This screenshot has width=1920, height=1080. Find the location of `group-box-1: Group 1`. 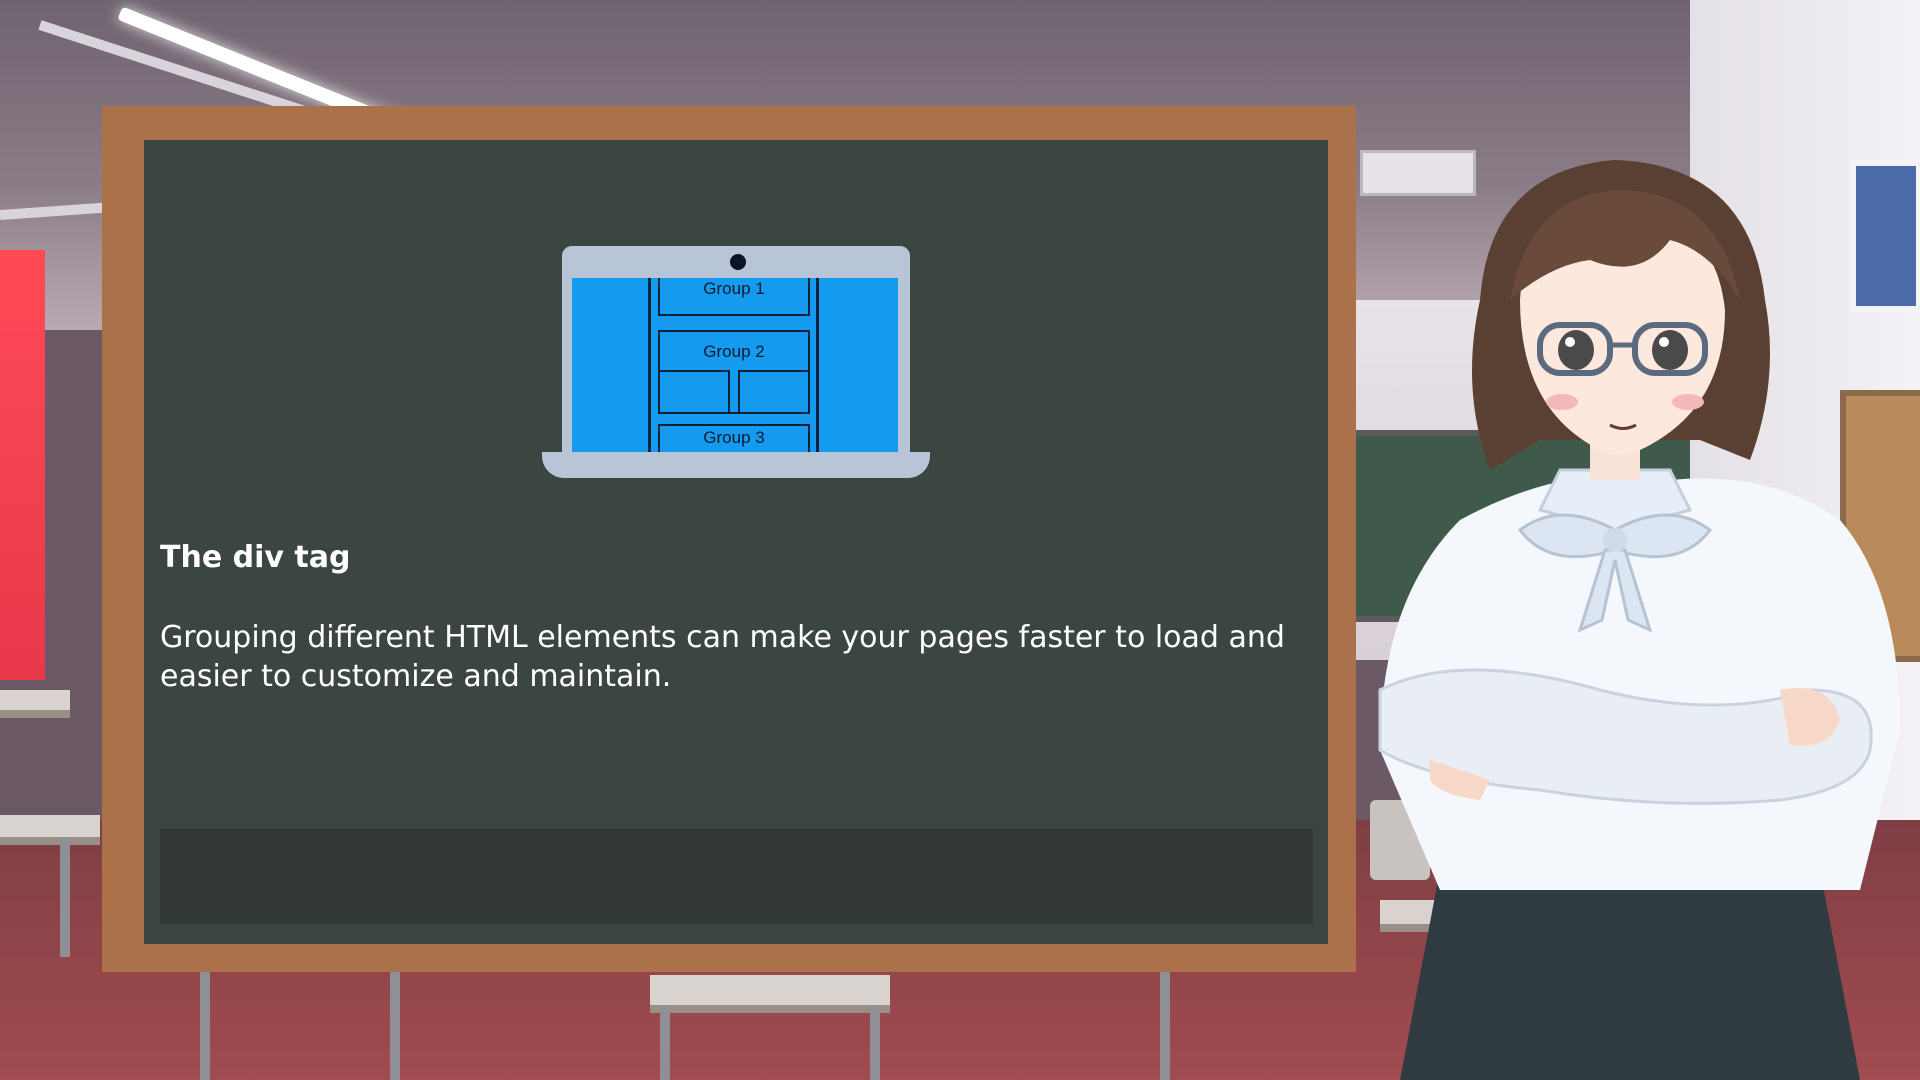

group-box-1: Group 1 is located at coordinates (734, 297).